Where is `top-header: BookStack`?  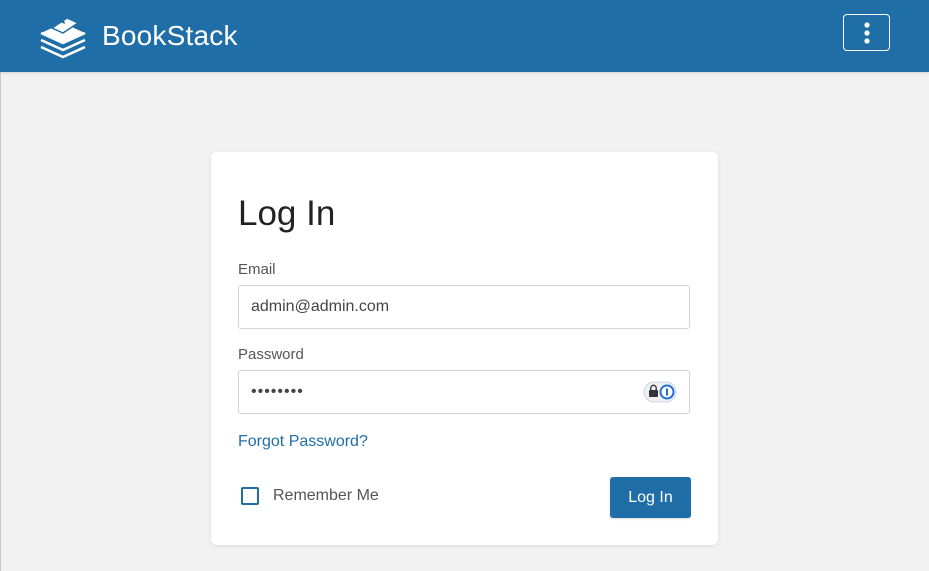
top-header: BookStack is located at coordinates (464, 36).